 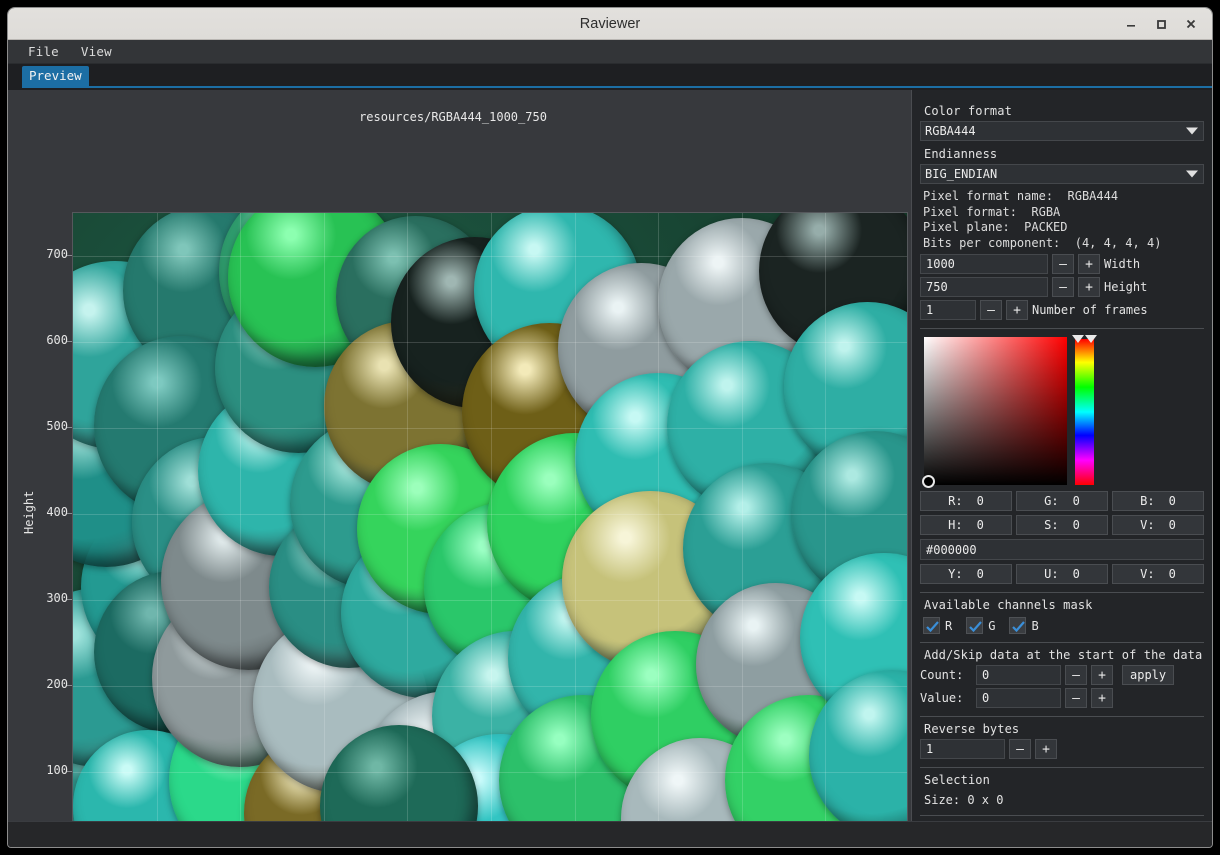 What do you see at coordinates (1062, 675) in the screenshot?
I see `addskip-count-row: Count: 0 – + apply` at bounding box center [1062, 675].